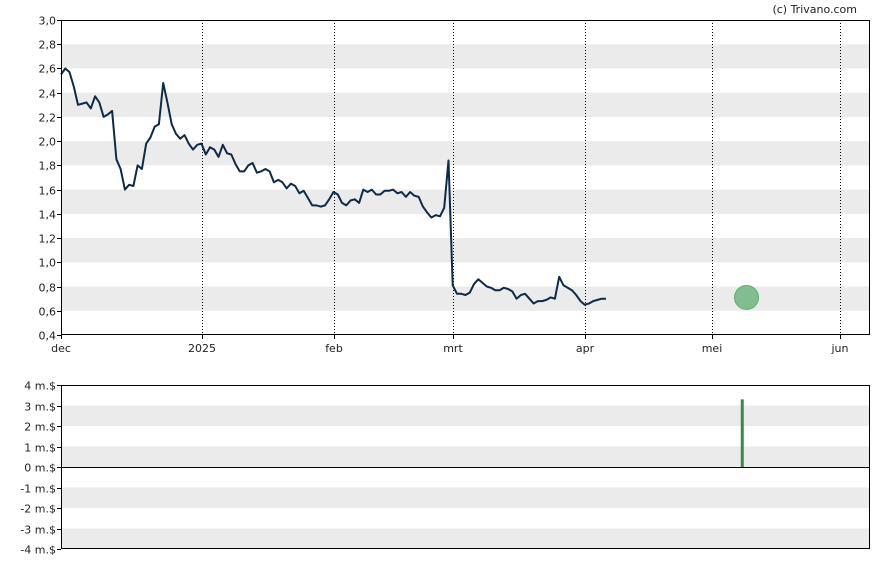 This screenshot has height=565, width=888. Describe the element at coordinates (61, 348) in the screenshot. I see `x-tick-label: dec` at that location.